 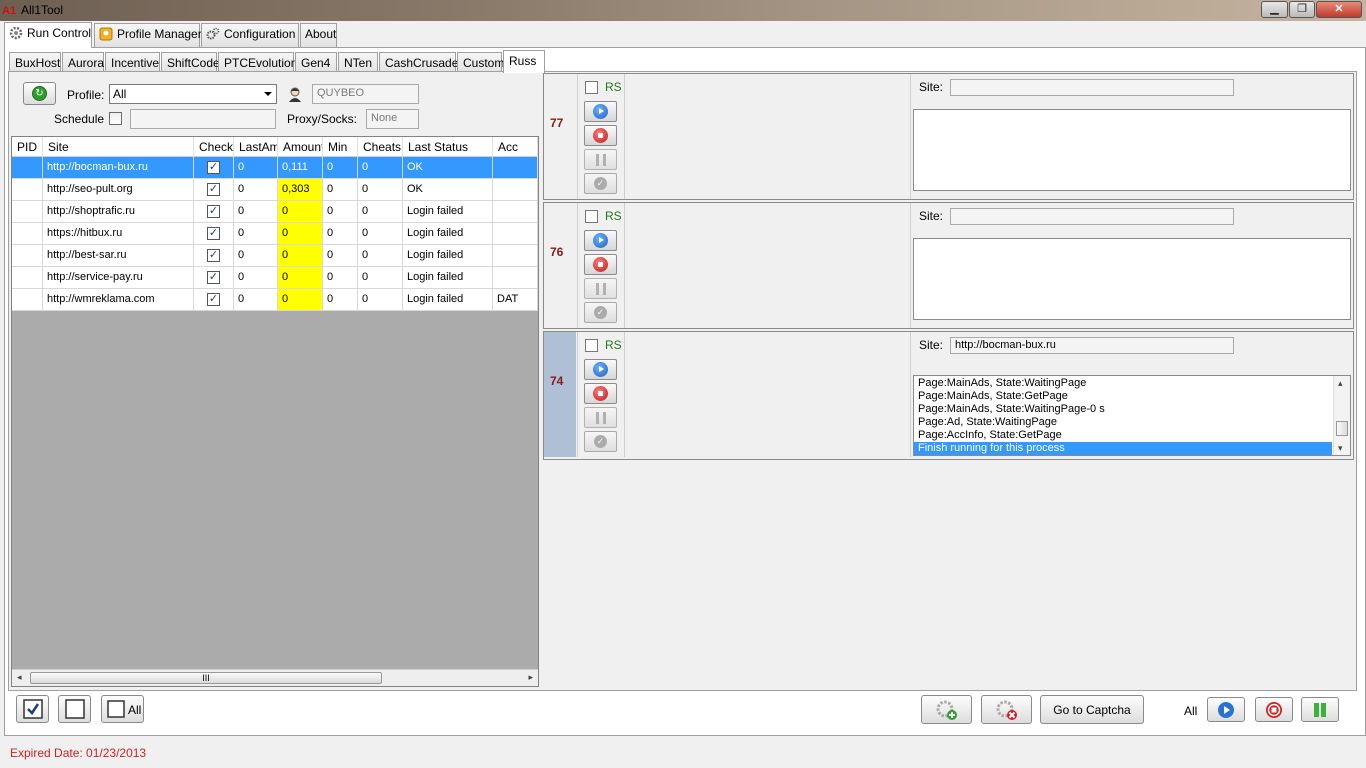 What do you see at coordinates (448, 147) in the screenshot?
I see `column-header-last-status: Last Status` at bounding box center [448, 147].